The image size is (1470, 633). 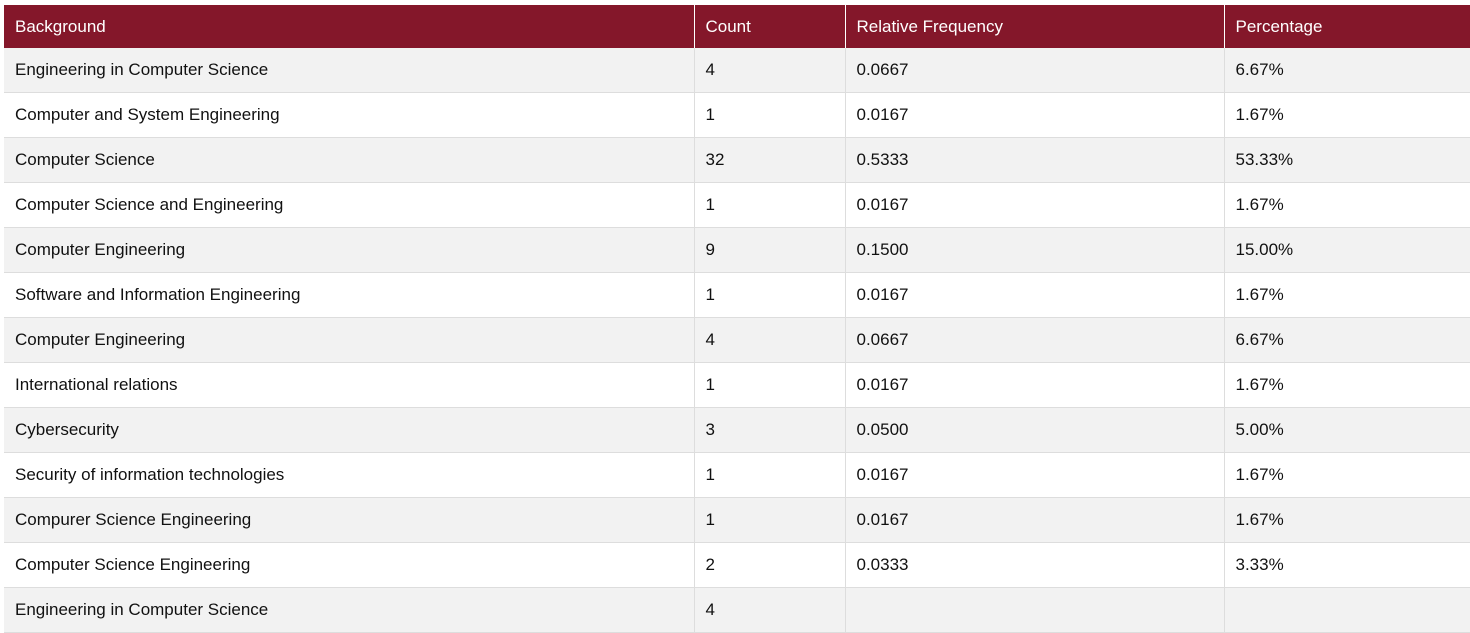 What do you see at coordinates (1035, 610) in the screenshot?
I see `cell-relative-frequency` at bounding box center [1035, 610].